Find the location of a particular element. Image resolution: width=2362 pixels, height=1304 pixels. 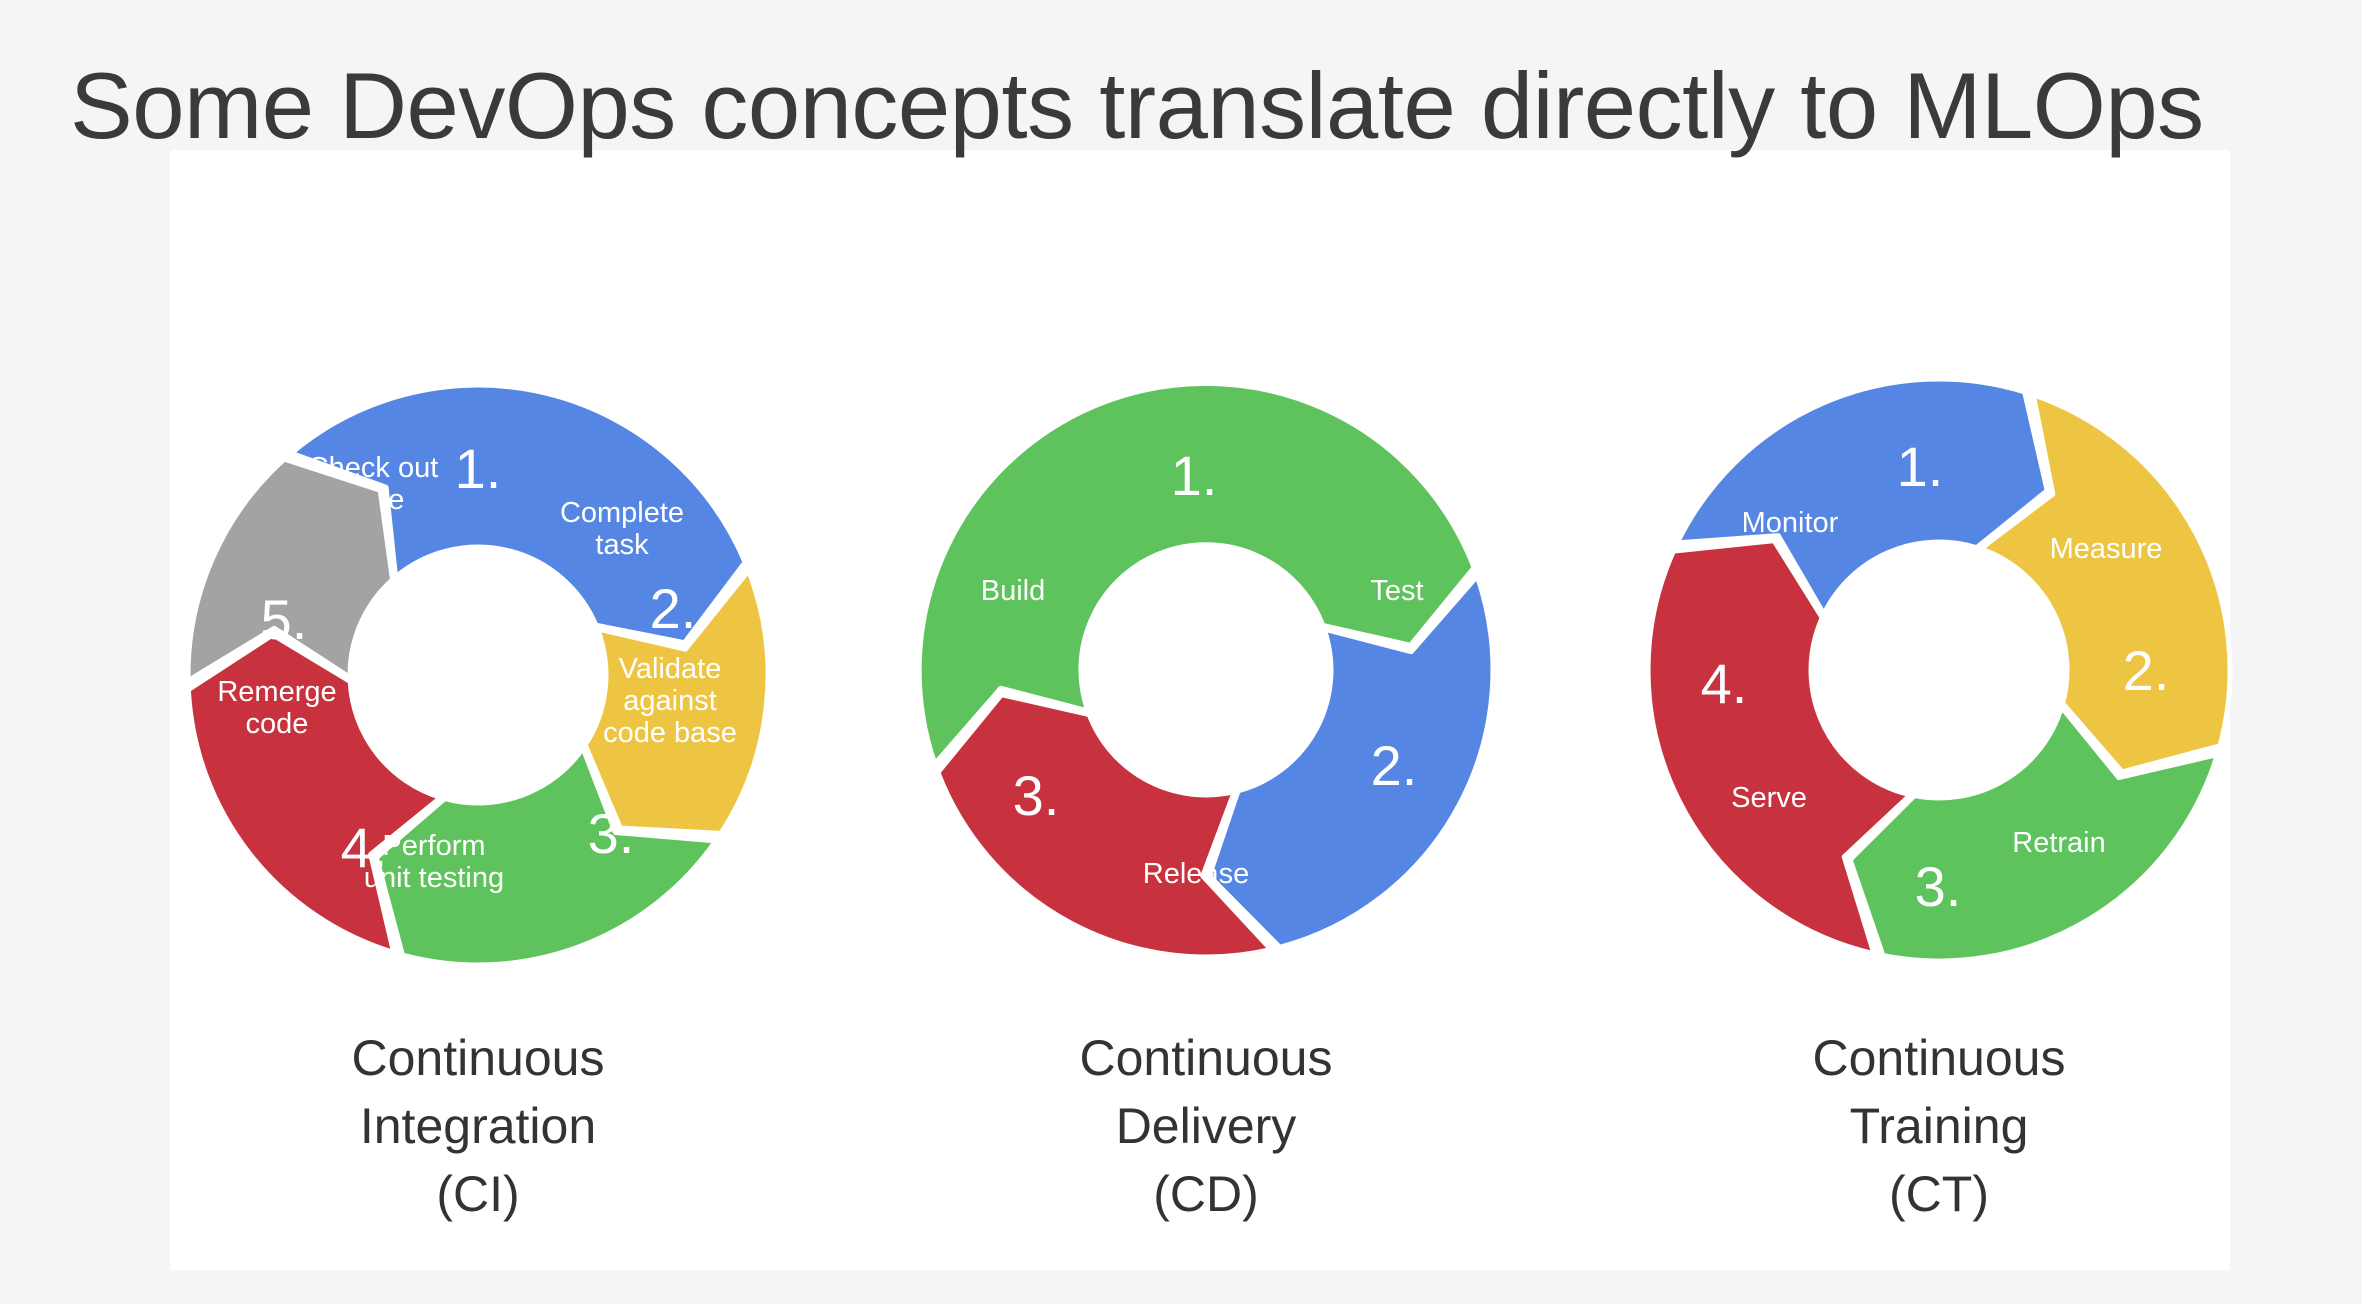

ct-segment-1-label: Monitor is located at coordinates (1790, 523).